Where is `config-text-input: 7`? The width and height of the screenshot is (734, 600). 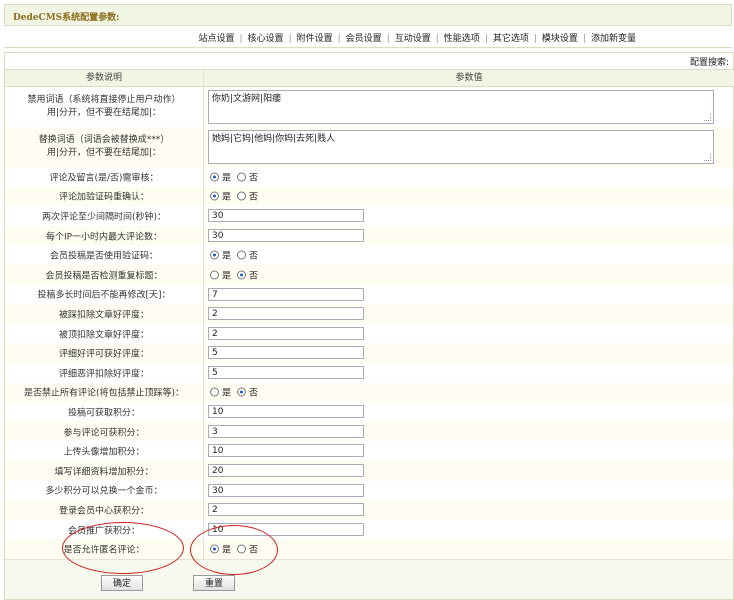
config-text-input: 7 is located at coordinates (286, 294).